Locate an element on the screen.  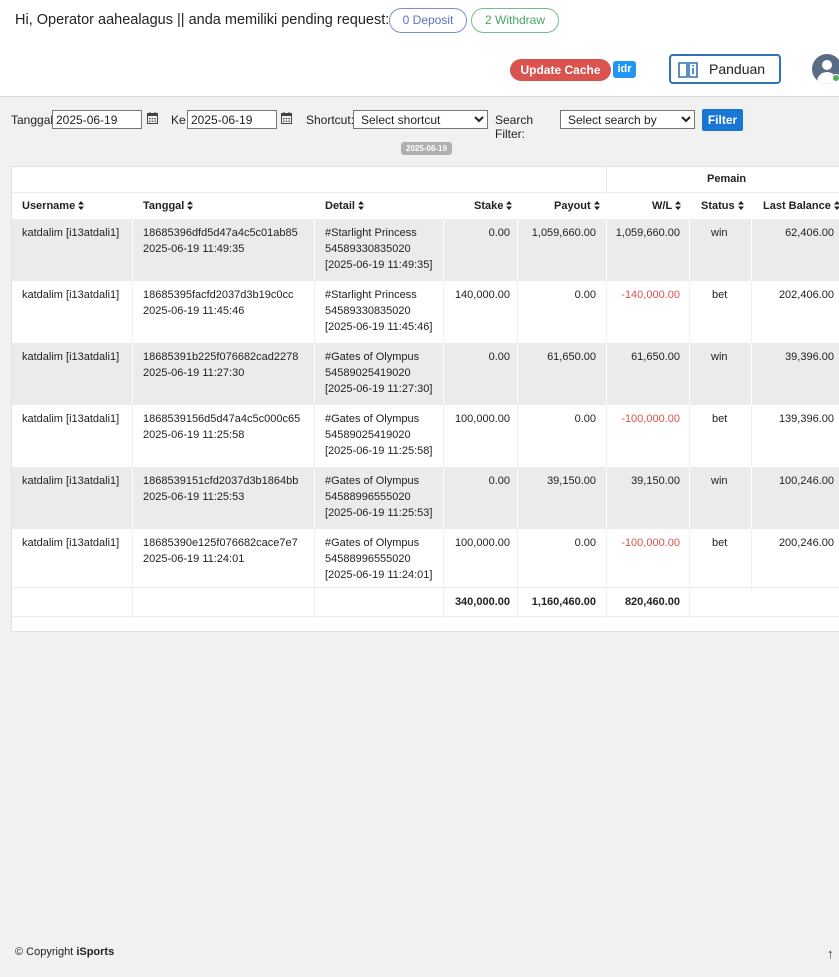
column-header-payout: Payout is located at coordinates (577, 206).